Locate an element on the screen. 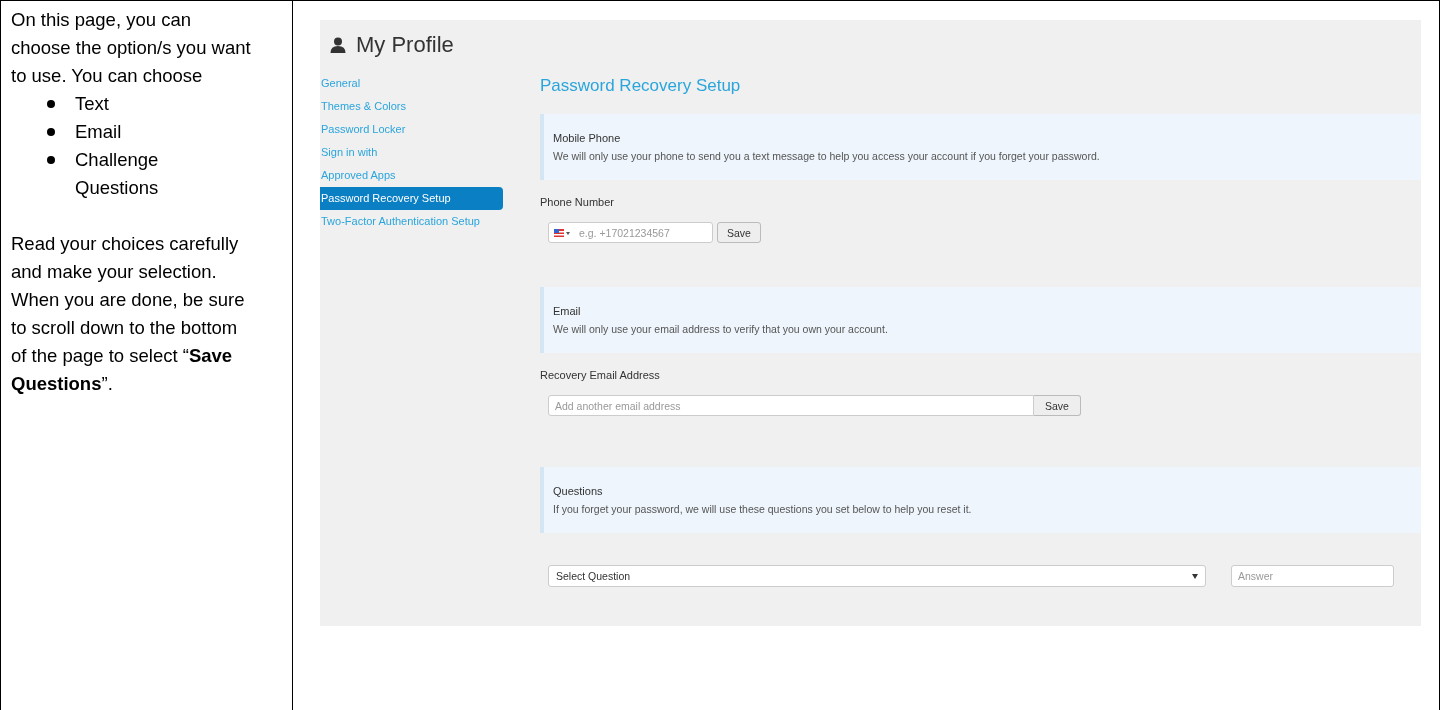  info-title: Questions is located at coordinates (578, 491).